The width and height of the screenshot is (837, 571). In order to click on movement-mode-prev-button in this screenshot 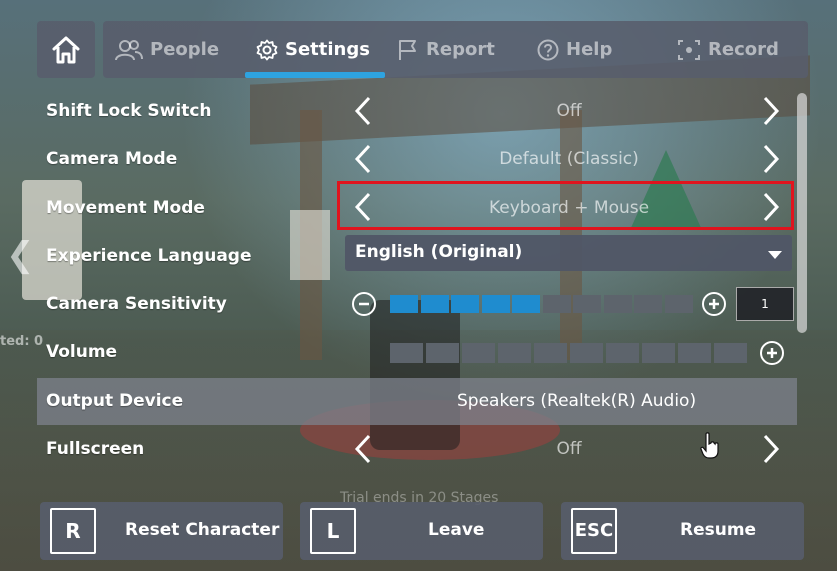, I will do `click(363, 207)`.